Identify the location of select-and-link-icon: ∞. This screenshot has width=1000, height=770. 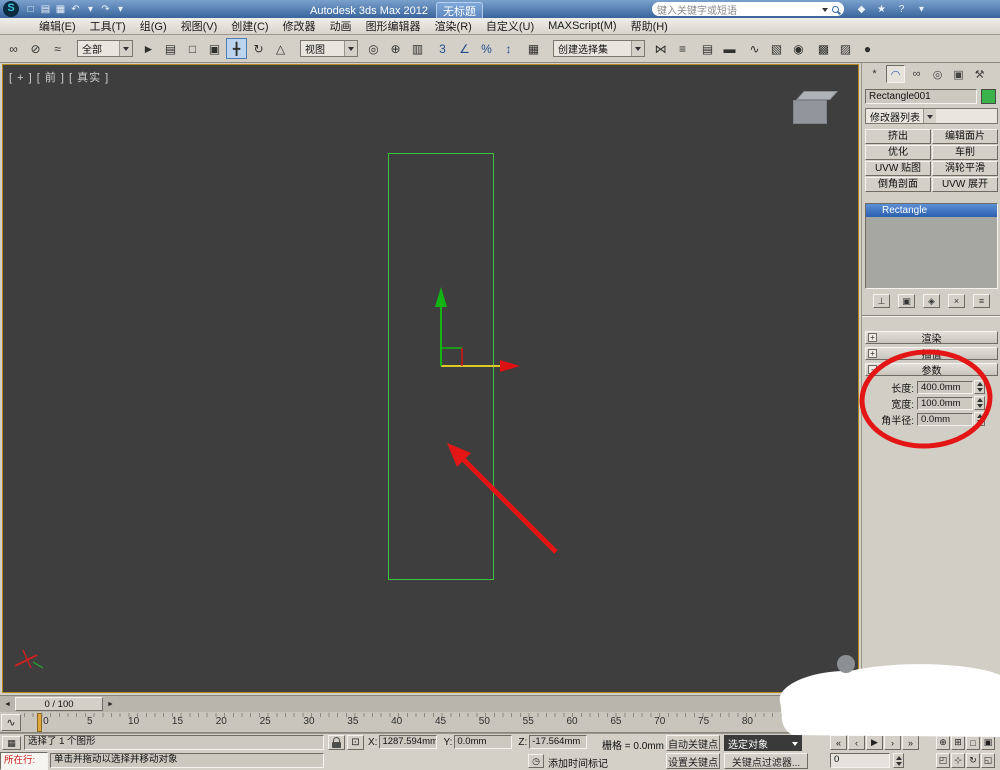
(13, 48).